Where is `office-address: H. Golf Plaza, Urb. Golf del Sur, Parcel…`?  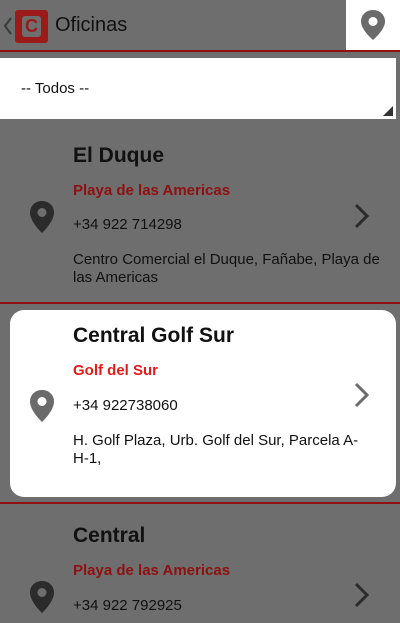
office-address: H. Golf Plaza, Urb. Golf del Sur, Parcel… is located at coordinates (216, 449).